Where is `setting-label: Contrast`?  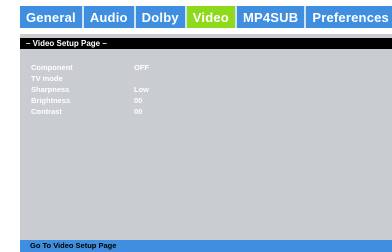 setting-label: Contrast is located at coordinates (46, 111).